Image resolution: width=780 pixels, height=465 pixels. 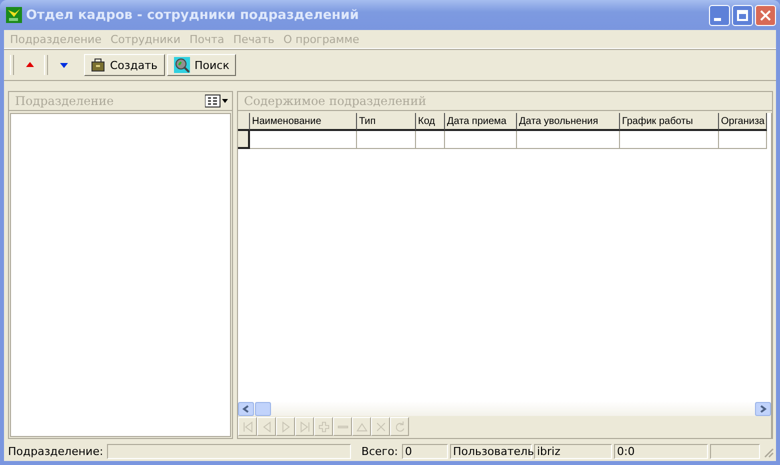 I want to click on scroll-left-icon, so click(x=246, y=408).